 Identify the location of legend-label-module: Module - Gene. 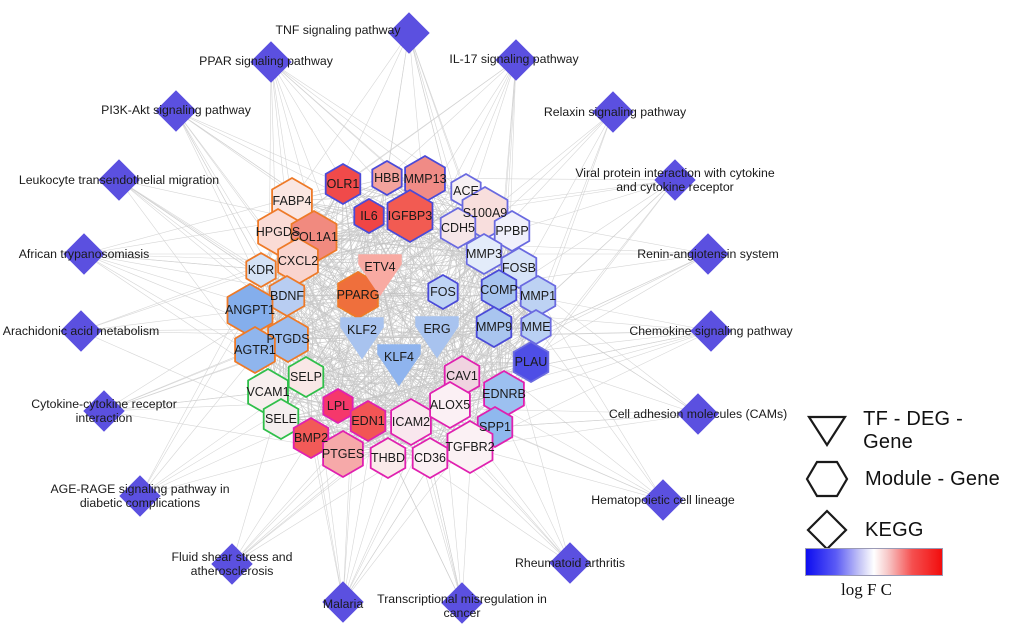
(932, 478).